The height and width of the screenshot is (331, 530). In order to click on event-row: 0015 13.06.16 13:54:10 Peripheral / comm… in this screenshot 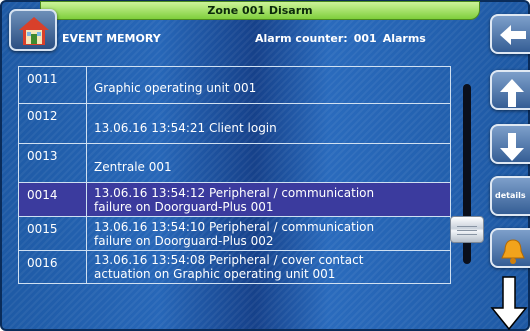, I will do `click(234, 234)`.